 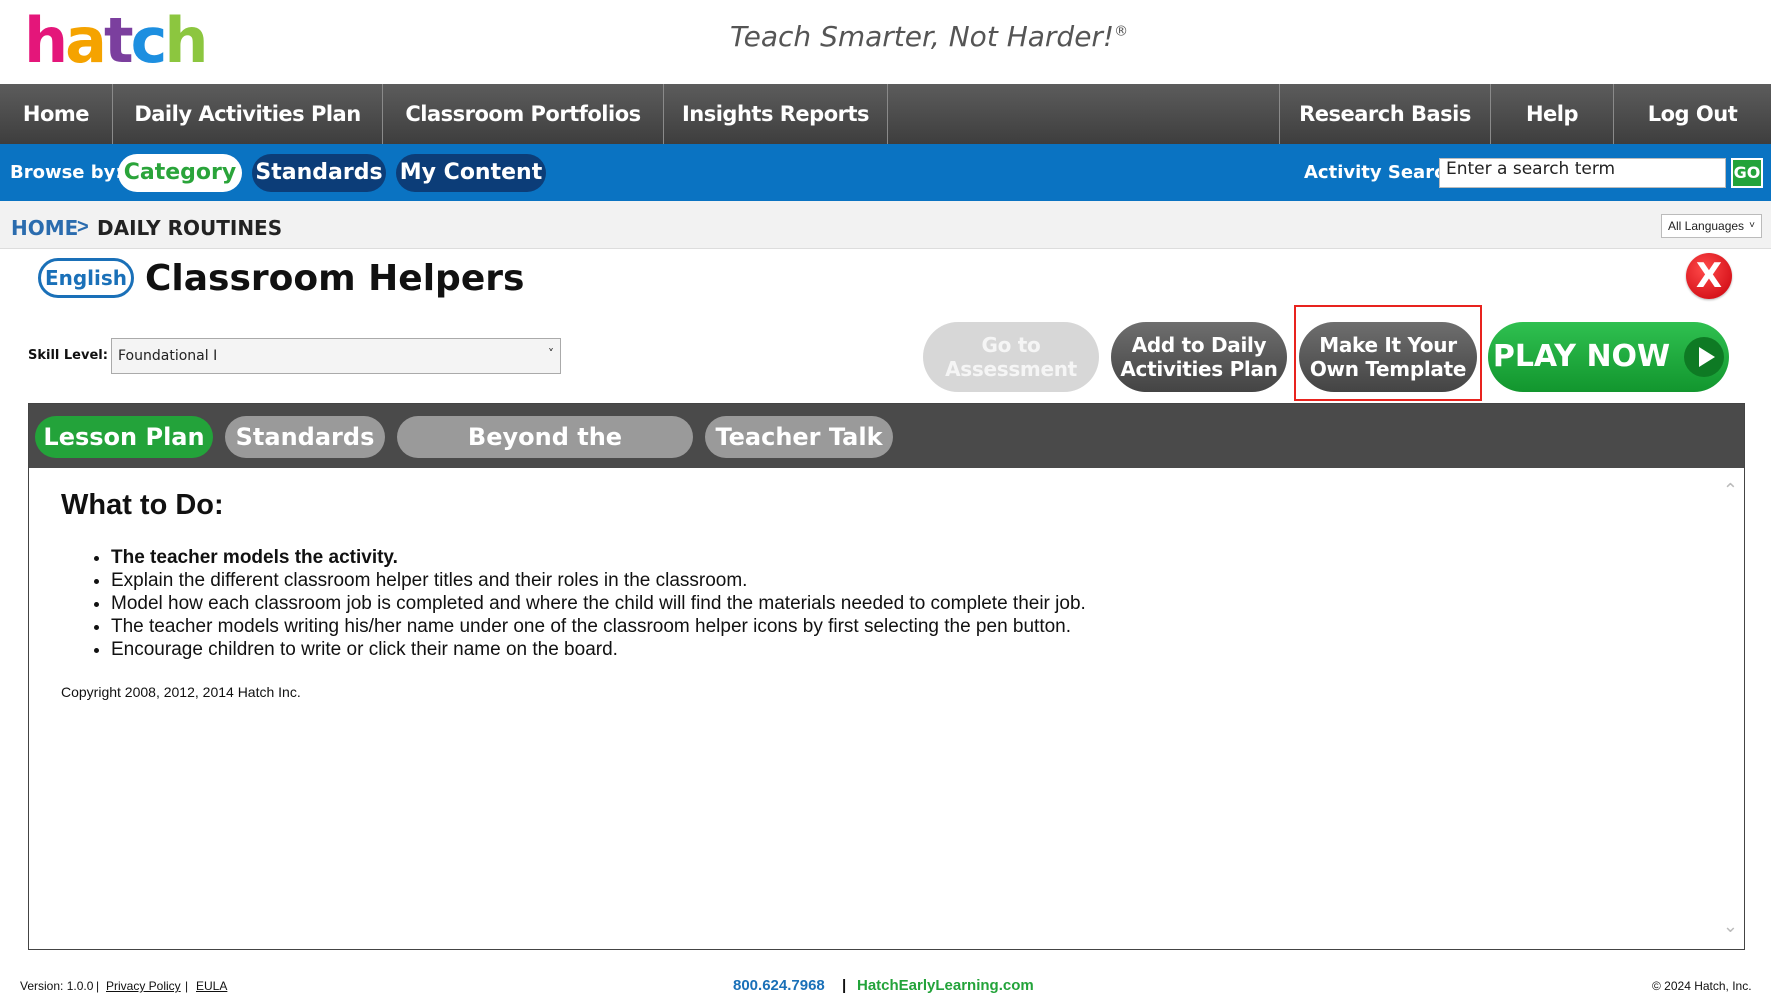 I want to click on header: hatch Teach Smarter, Not Harder!®, so click(x=885, y=42).